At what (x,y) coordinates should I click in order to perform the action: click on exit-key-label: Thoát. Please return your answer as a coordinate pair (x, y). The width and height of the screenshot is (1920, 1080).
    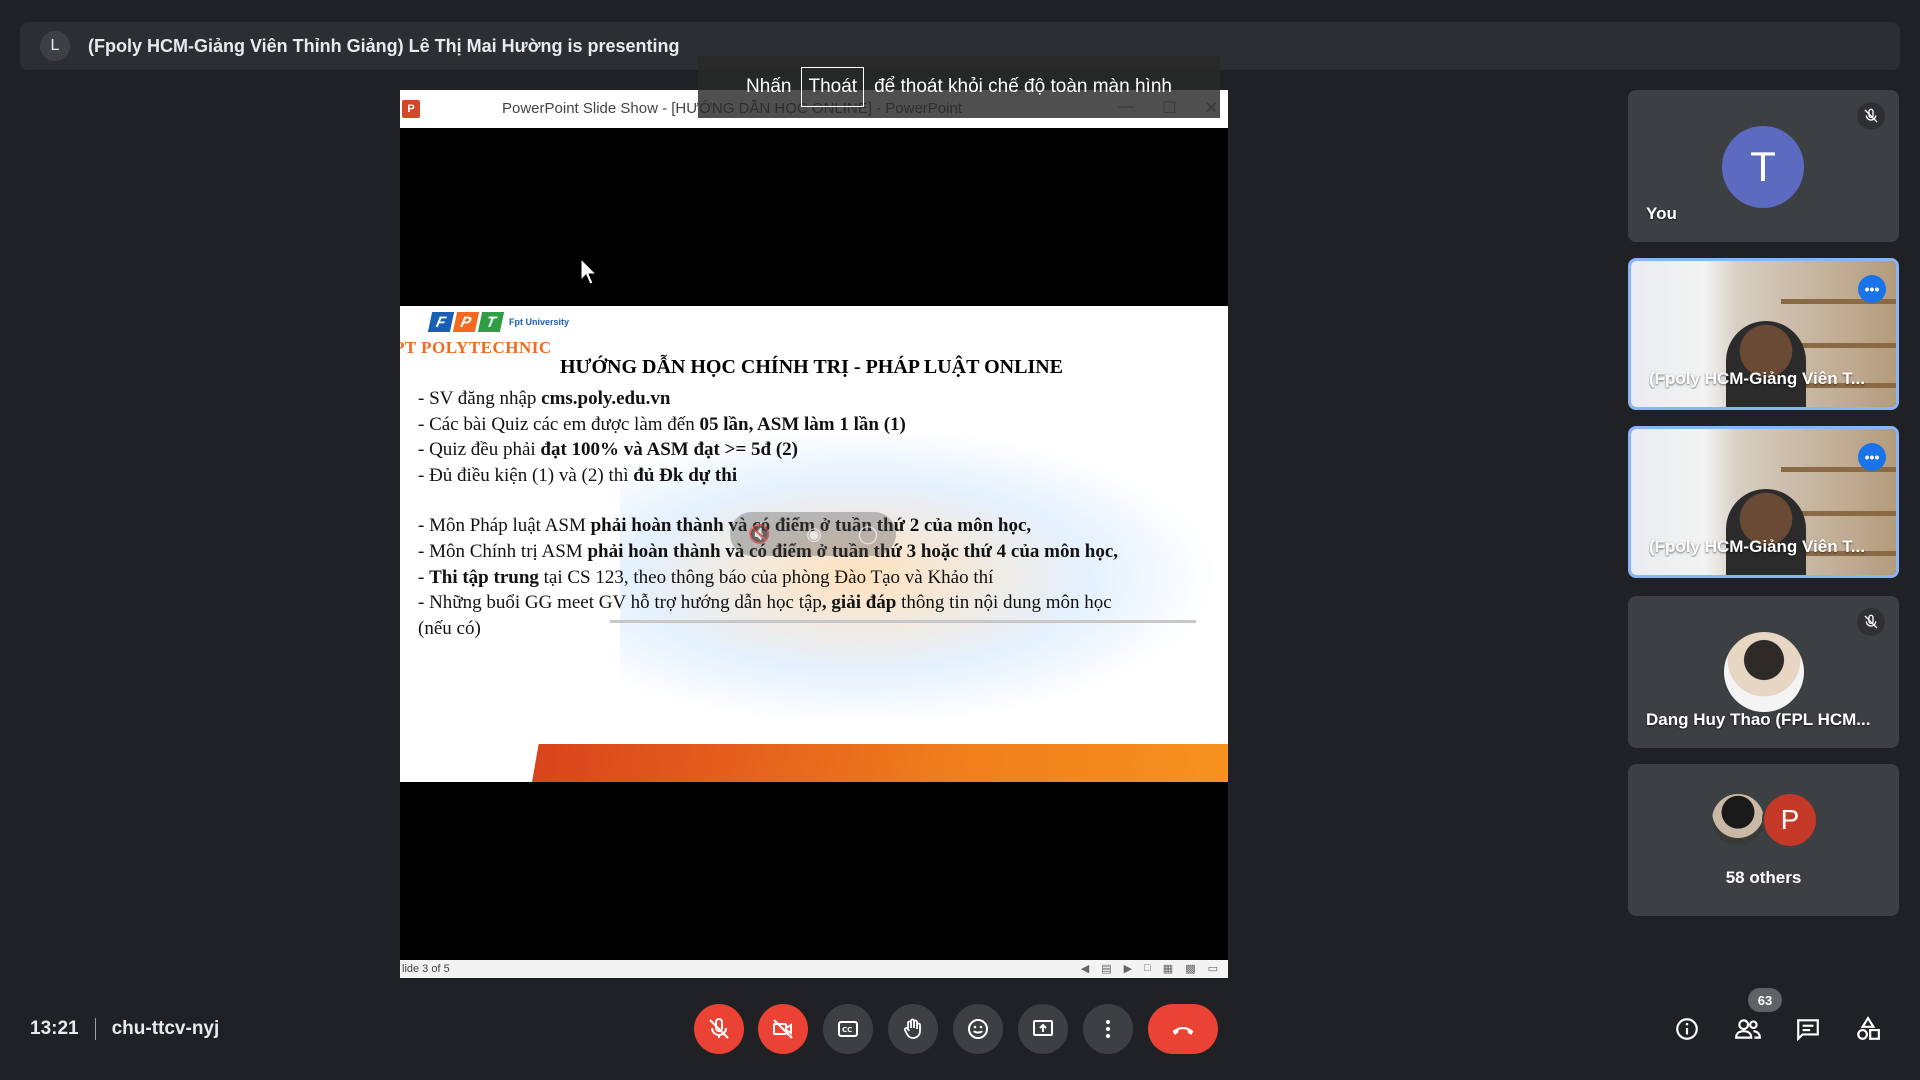
    Looking at the image, I should click on (833, 87).